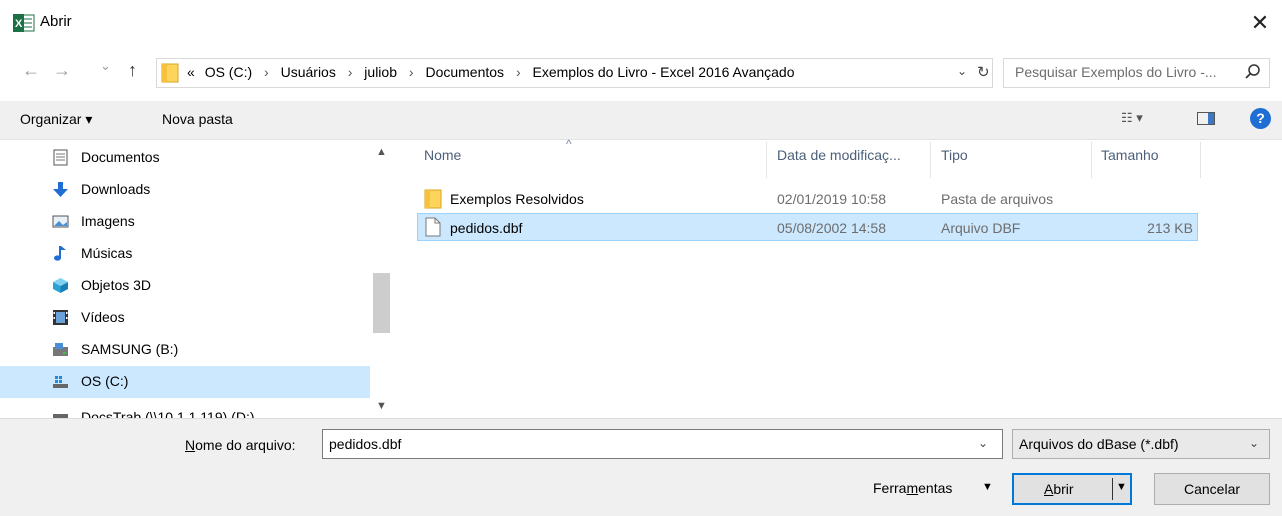 This screenshot has width=1282, height=516. What do you see at coordinates (60, 253) in the screenshot?
I see `music-icon` at bounding box center [60, 253].